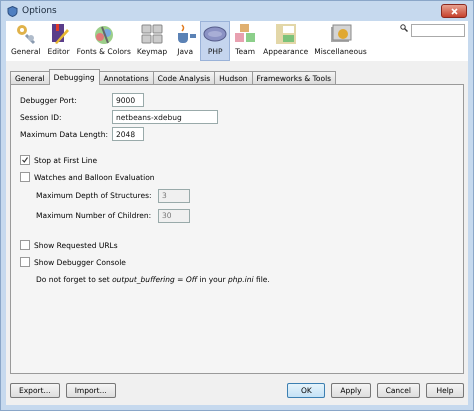 This screenshot has width=474, height=411. I want to click on app-icon, so click(12, 11).